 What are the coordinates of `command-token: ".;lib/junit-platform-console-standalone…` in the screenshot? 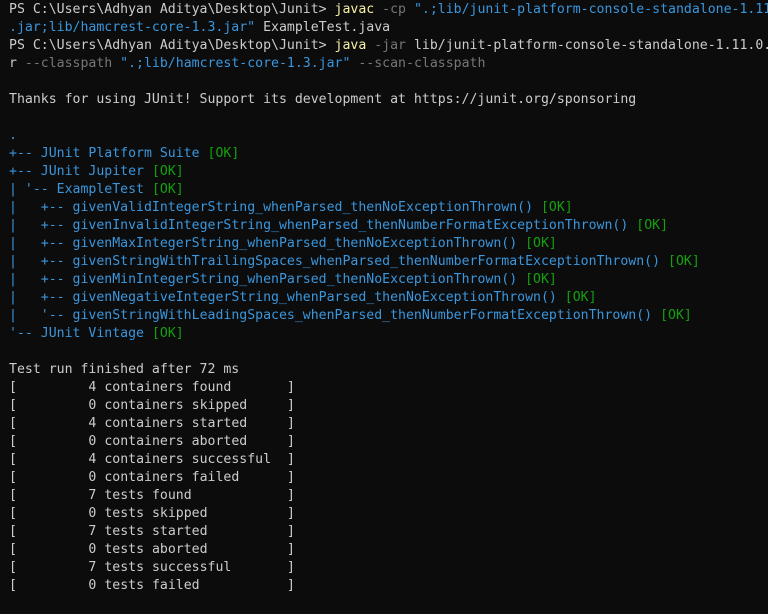 It's located at (590, 9).